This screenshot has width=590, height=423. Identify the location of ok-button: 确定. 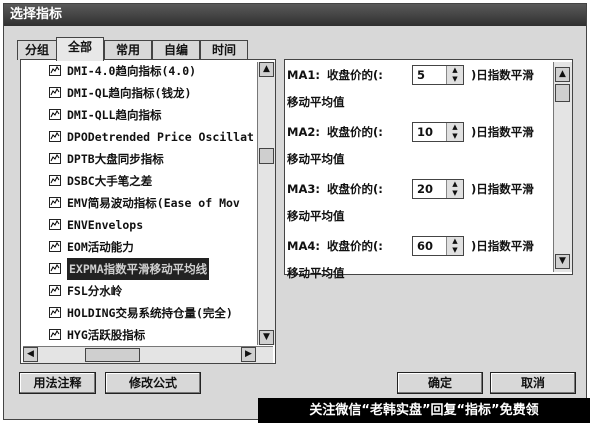
(440, 383).